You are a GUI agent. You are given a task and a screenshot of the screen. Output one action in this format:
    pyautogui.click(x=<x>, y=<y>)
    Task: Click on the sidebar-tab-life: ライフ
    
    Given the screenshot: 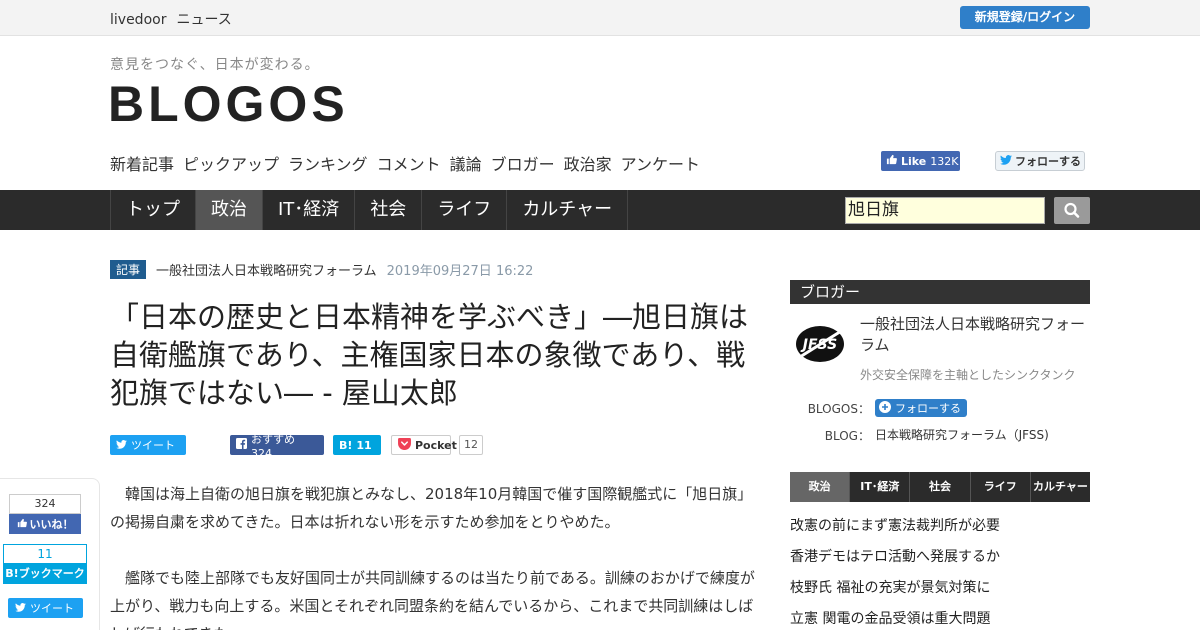 What is the action you would take?
    pyautogui.click(x=1001, y=487)
    